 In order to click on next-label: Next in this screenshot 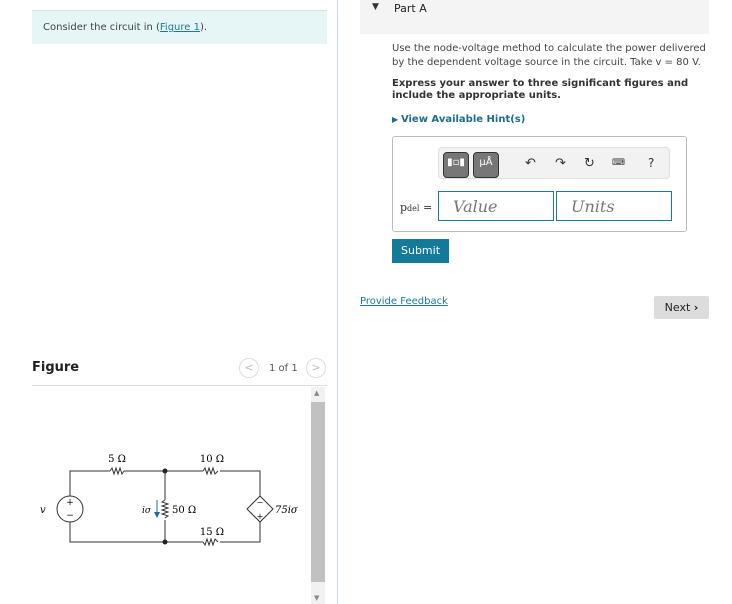, I will do `click(677, 307)`.